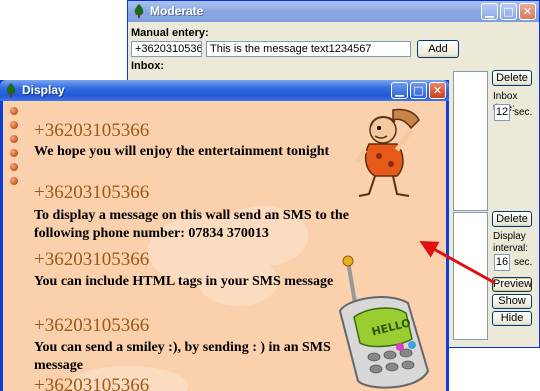 This screenshot has width=540, height=391. I want to click on inbox-delete-button: Delete, so click(512, 78).